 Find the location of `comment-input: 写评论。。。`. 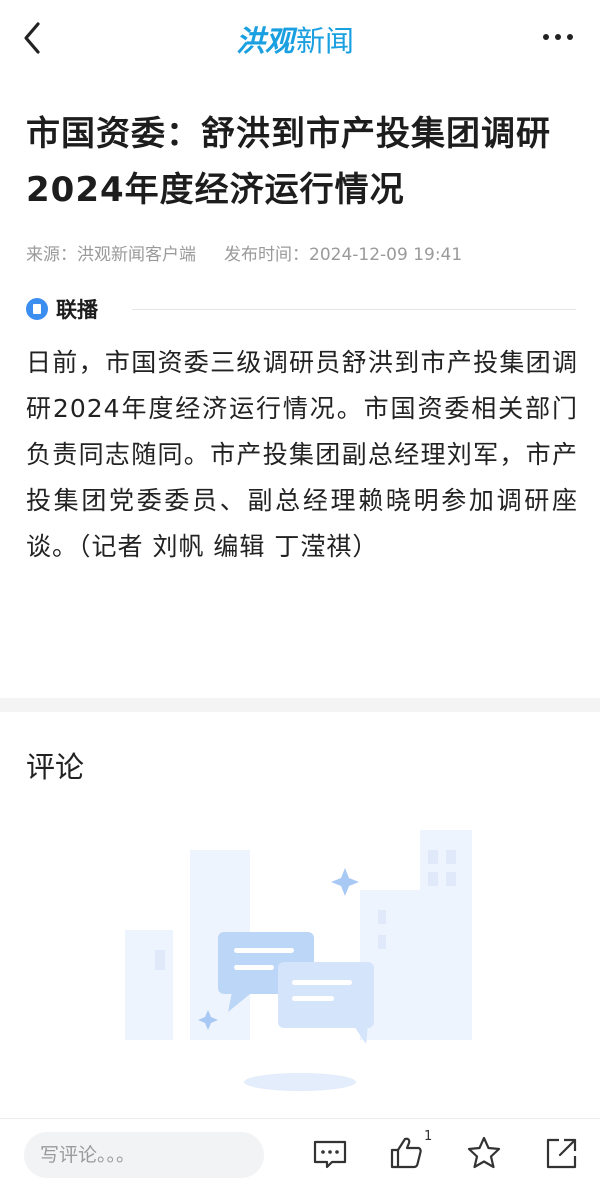

comment-input: 写评论。。。 is located at coordinates (144, 1155).